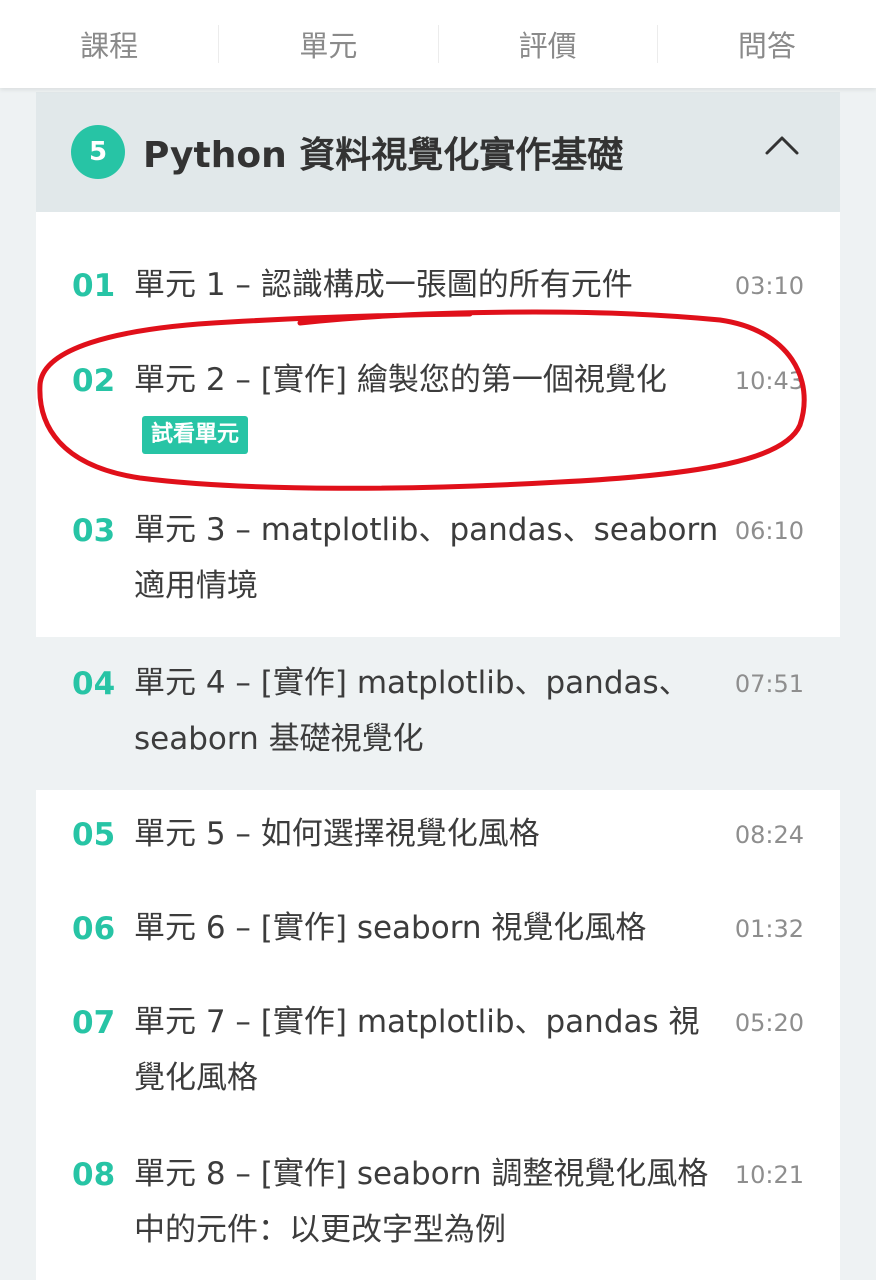 The width and height of the screenshot is (876, 1280). I want to click on chevron-up-icon, so click(782, 146).